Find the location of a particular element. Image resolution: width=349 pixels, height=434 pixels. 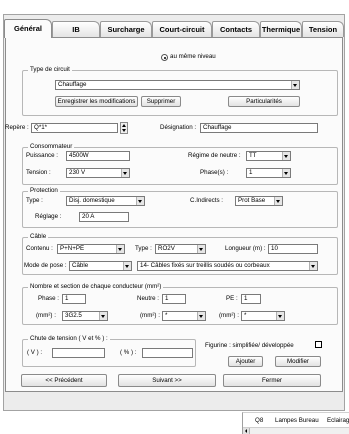

pe-section-label: (mm²) : is located at coordinates (229, 315).